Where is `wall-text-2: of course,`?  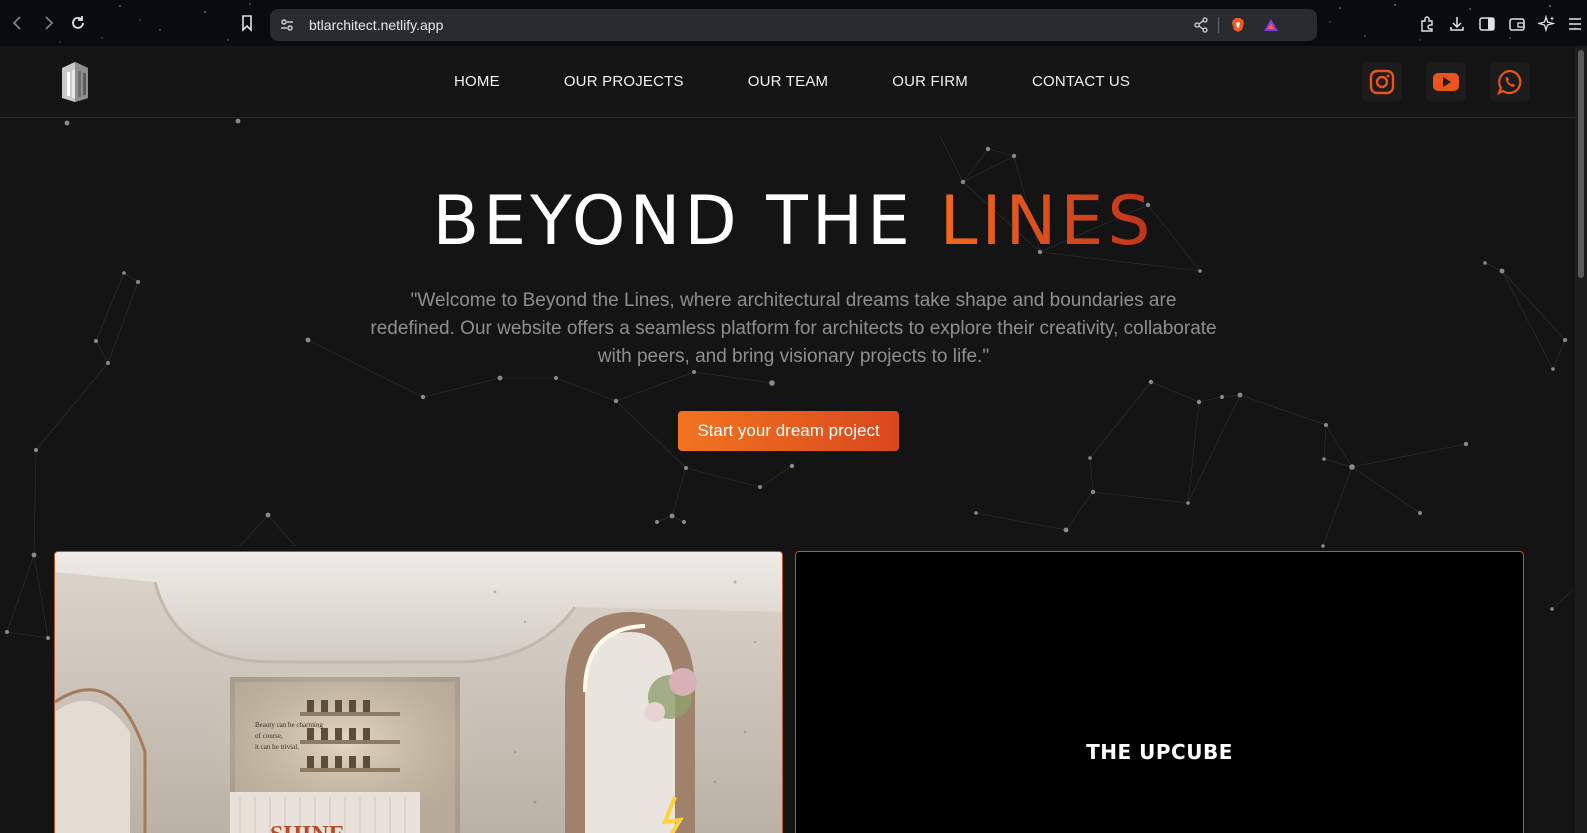 wall-text-2: of course, is located at coordinates (269, 736).